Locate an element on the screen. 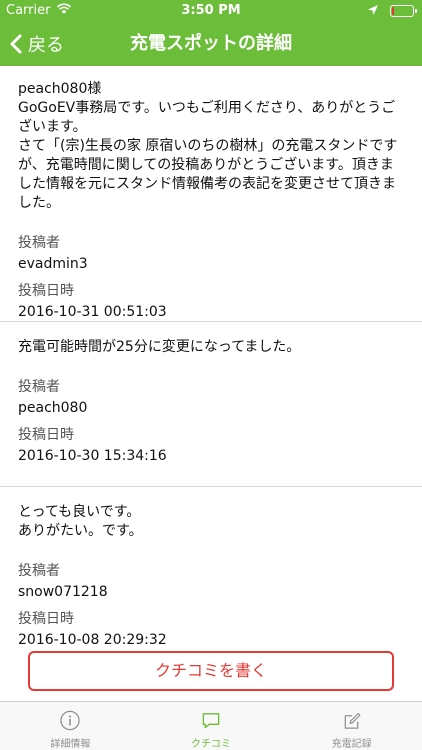  tab-label: クチコミ is located at coordinates (211, 744).